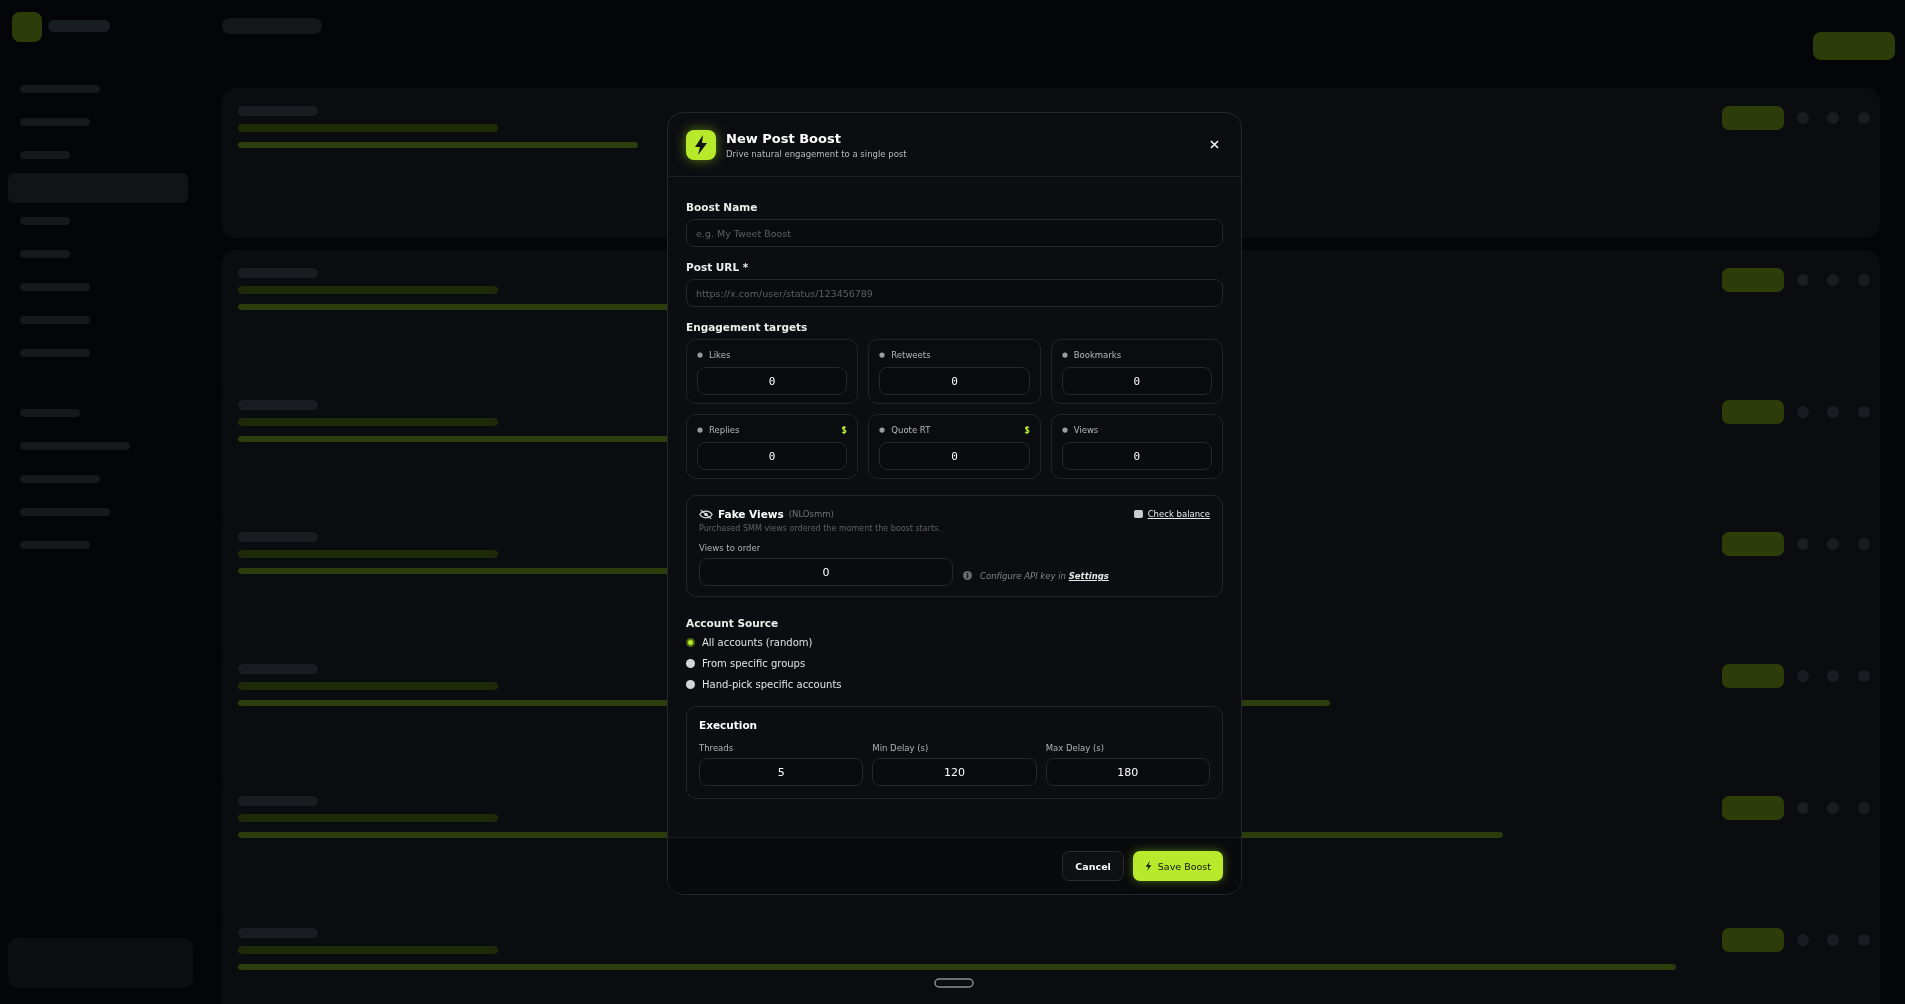  What do you see at coordinates (729, 725) in the screenshot?
I see `card-title: Execution` at bounding box center [729, 725].